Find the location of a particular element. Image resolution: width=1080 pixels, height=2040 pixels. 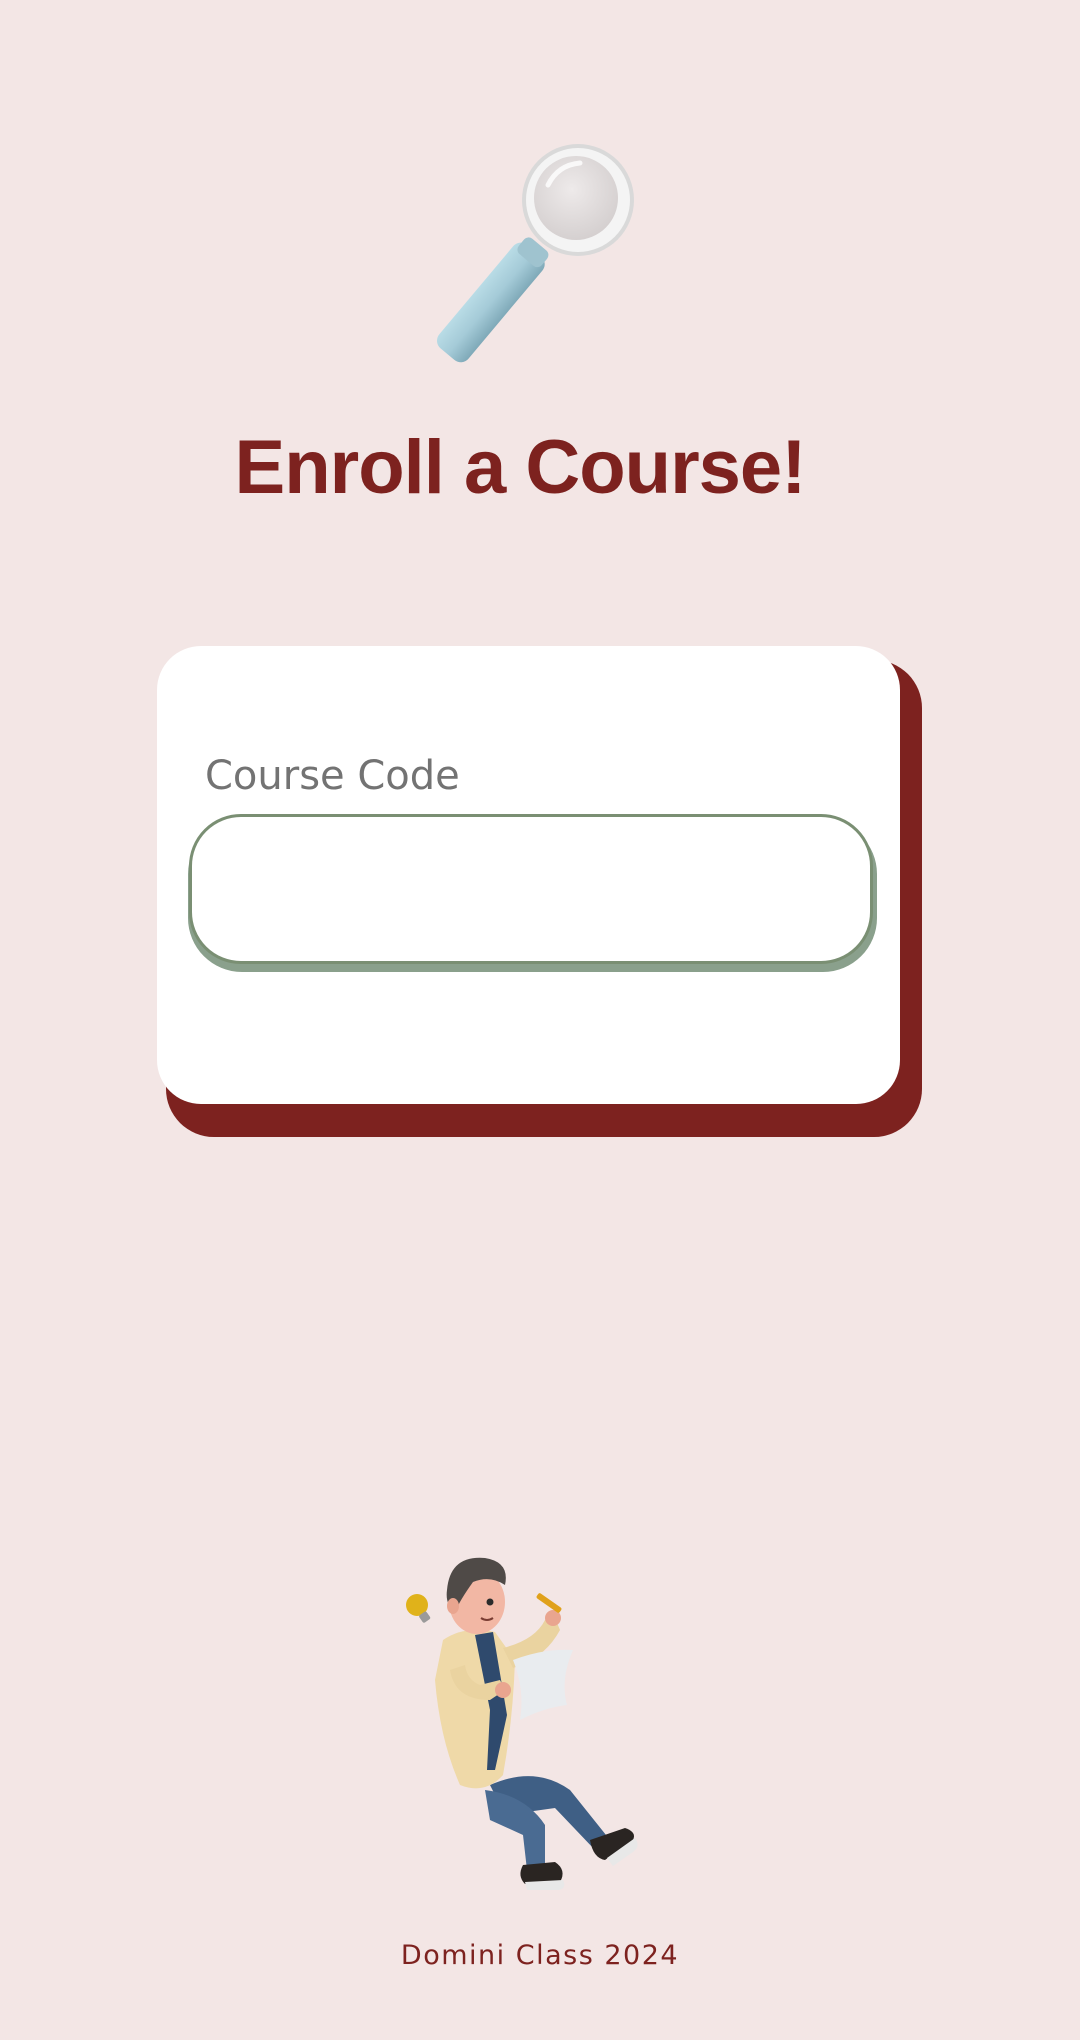

magnifying-glass-icon is located at coordinates (535, 253).